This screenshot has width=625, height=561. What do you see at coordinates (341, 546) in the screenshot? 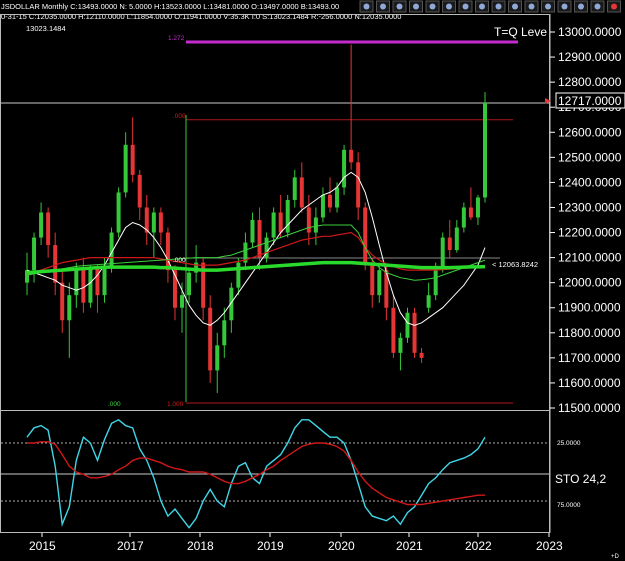
I see `time-tick-label: 2020` at bounding box center [341, 546].